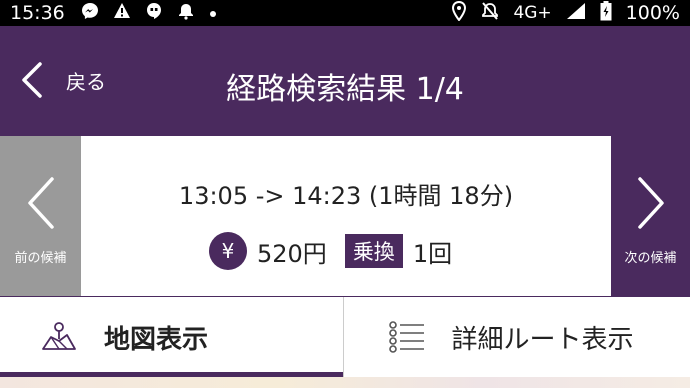  What do you see at coordinates (122, 13) in the screenshot?
I see `alert-icon` at bounding box center [122, 13].